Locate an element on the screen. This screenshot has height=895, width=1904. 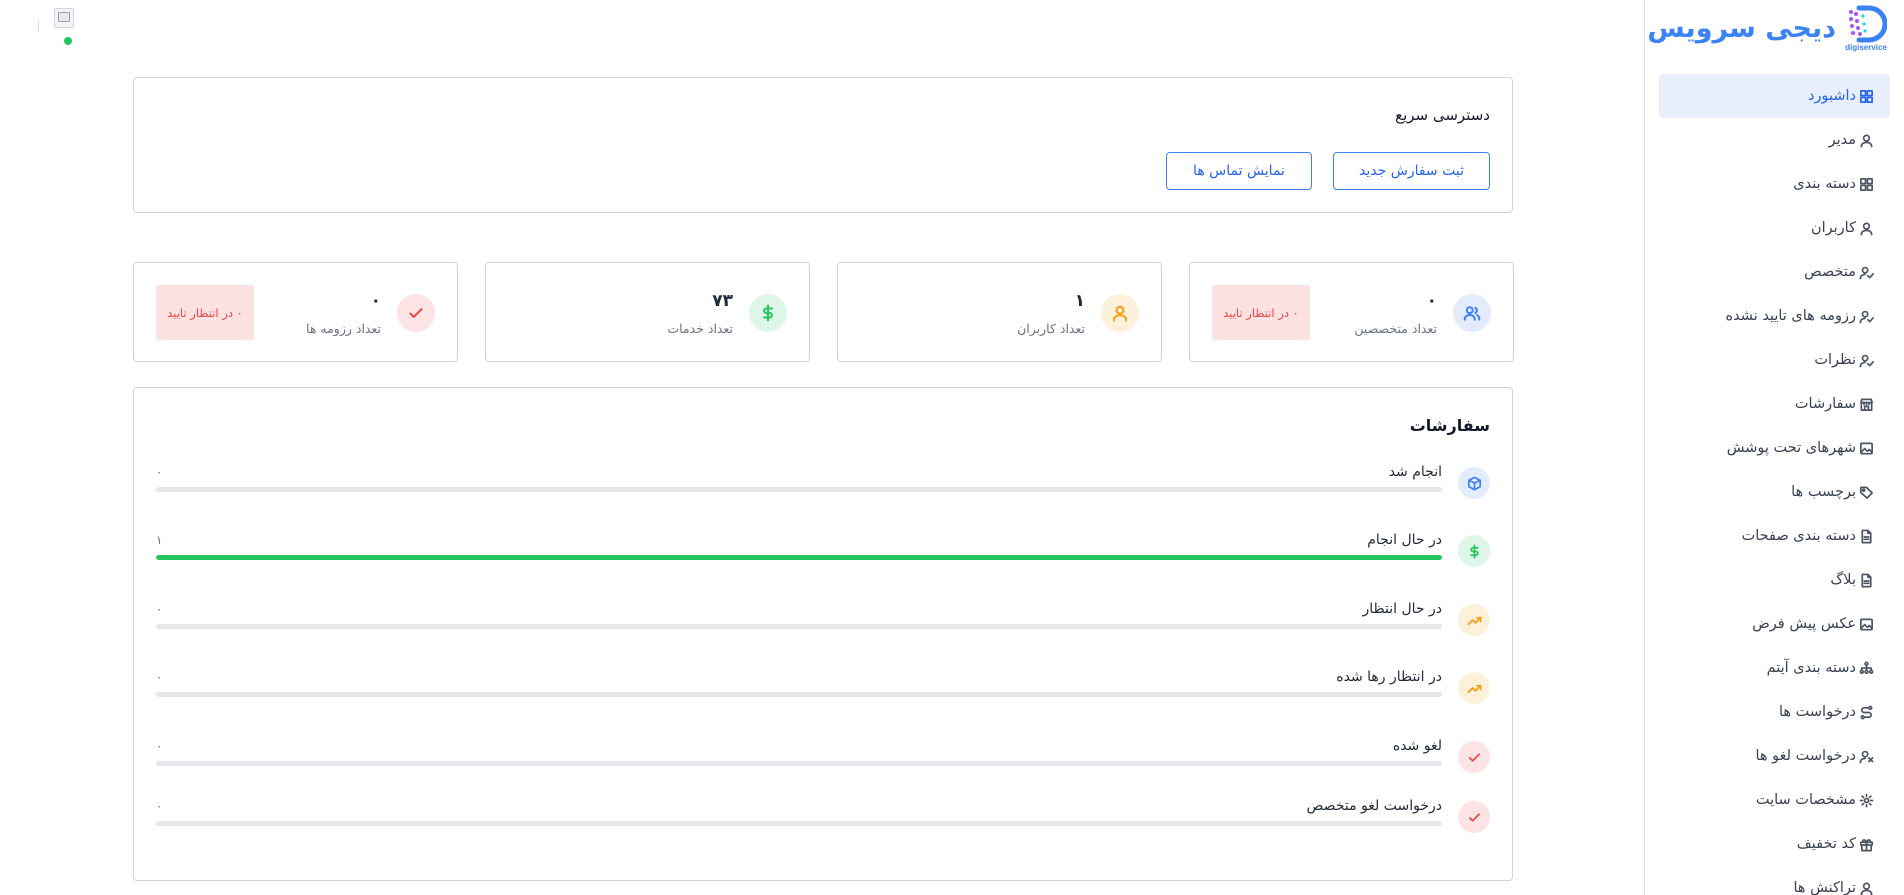
quick-access-panel: دسترسی سریع ثبت سفارش جدید نمایش تماس ها is located at coordinates (823, 145).